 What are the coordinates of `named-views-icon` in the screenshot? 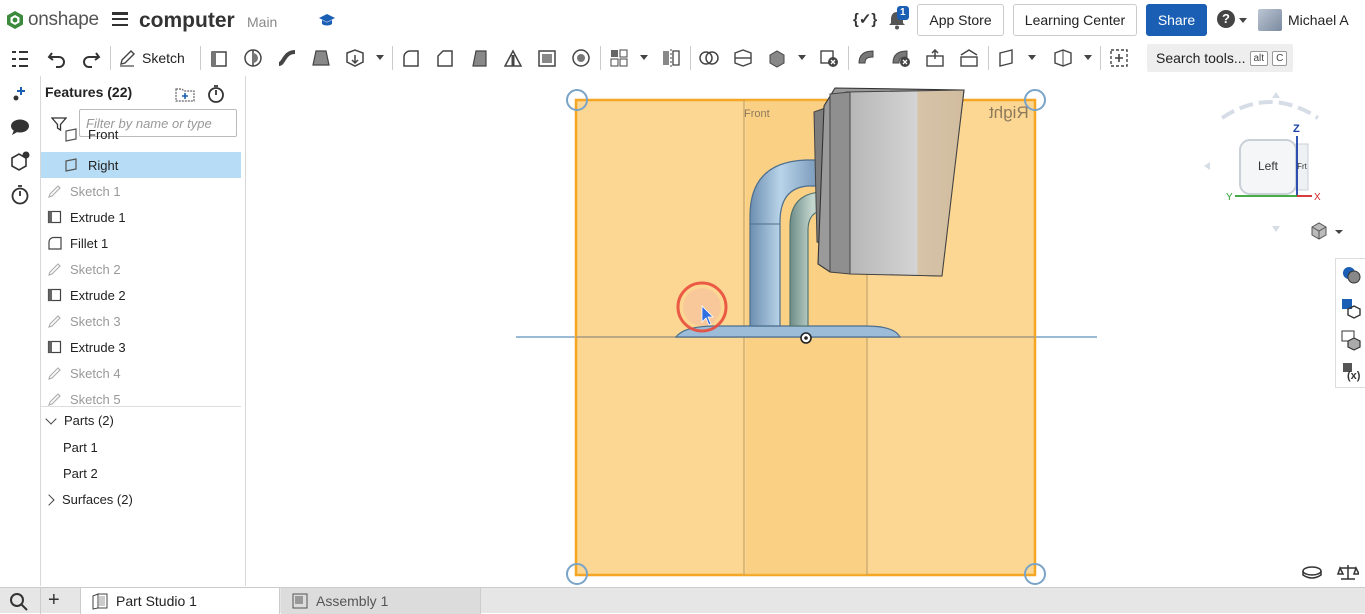 It's located at (1351, 340).